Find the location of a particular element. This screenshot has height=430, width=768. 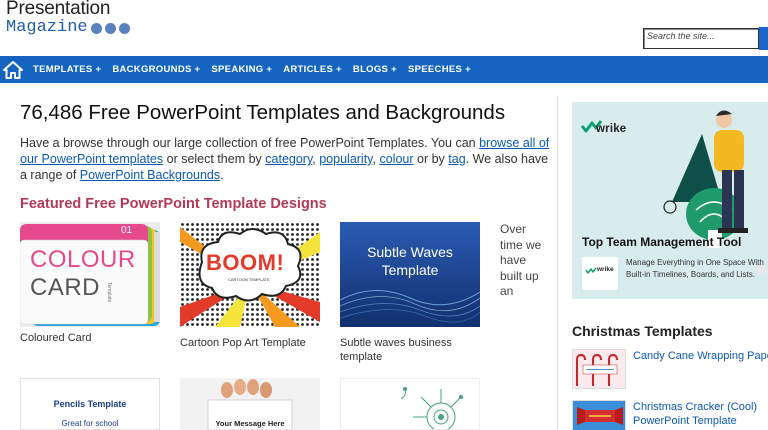

card-word-2: CARD is located at coordinates (65, 287).